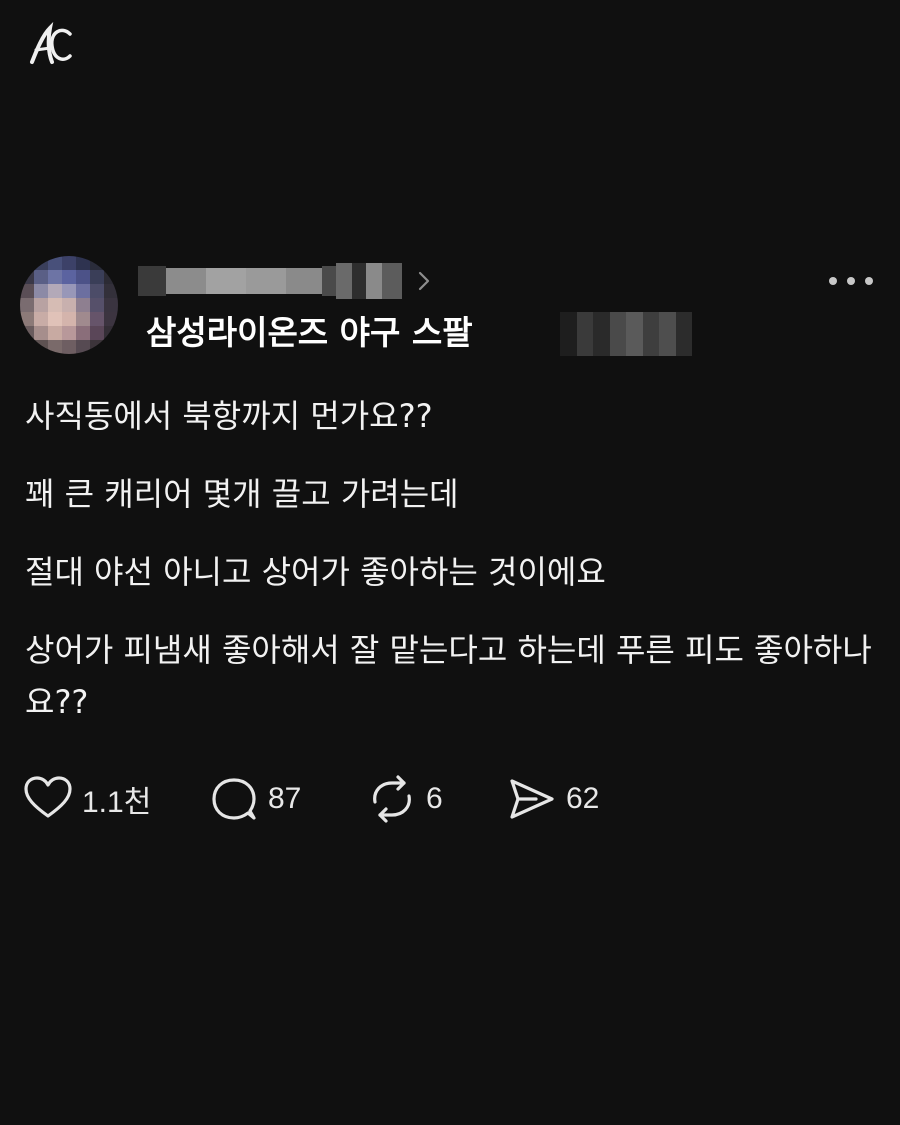 This screenshot has width=900, height=1125. What do you see at coordinates (392, 799) in the screenshot?
I see `repost-icon` at bounding box center [392, 799].